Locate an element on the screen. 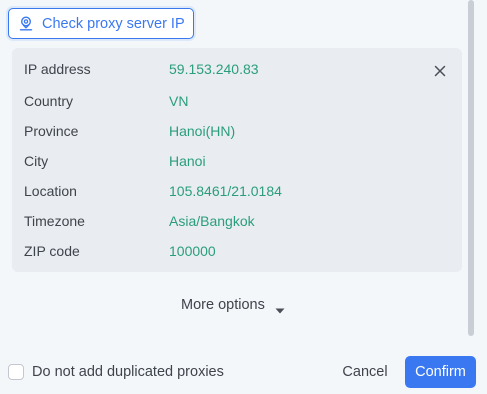 This screenshot has width=487, height=394. info-value: 59.153.240.83 is located at coordinates (214, 69).